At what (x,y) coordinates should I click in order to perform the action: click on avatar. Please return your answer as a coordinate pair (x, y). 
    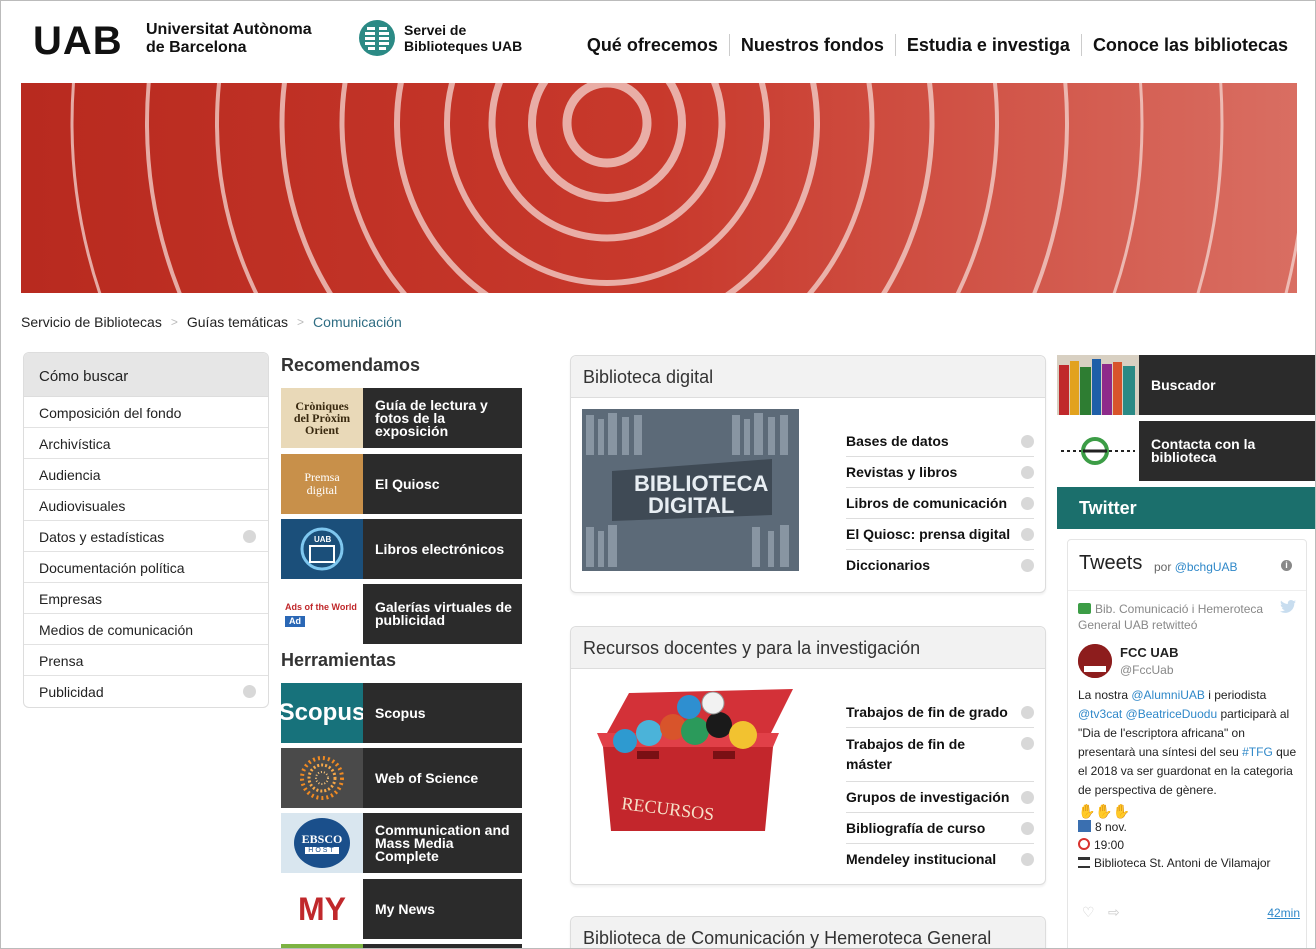
    Looking at the image, I should click on (1095, 661).